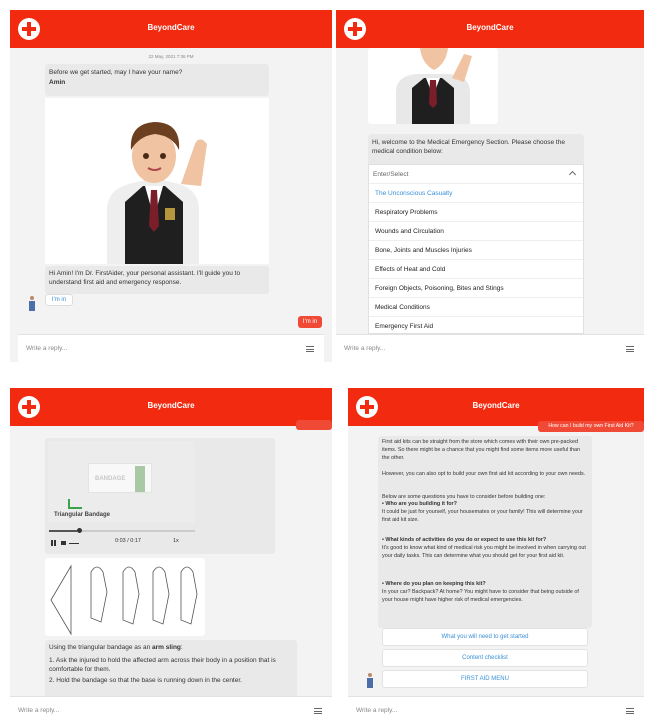 This screenshot has width=645, height=724. What do you see at coordinates (122, 530) in the screenshot?
I see `audio-progress-track` at bounding box center [122, 530].